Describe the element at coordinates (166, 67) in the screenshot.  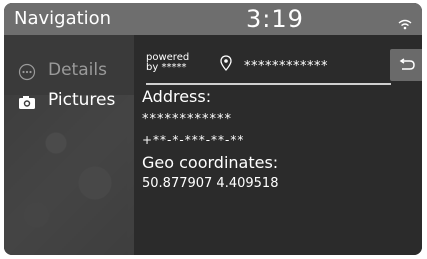
I see `powered-line: by *****` at that location.